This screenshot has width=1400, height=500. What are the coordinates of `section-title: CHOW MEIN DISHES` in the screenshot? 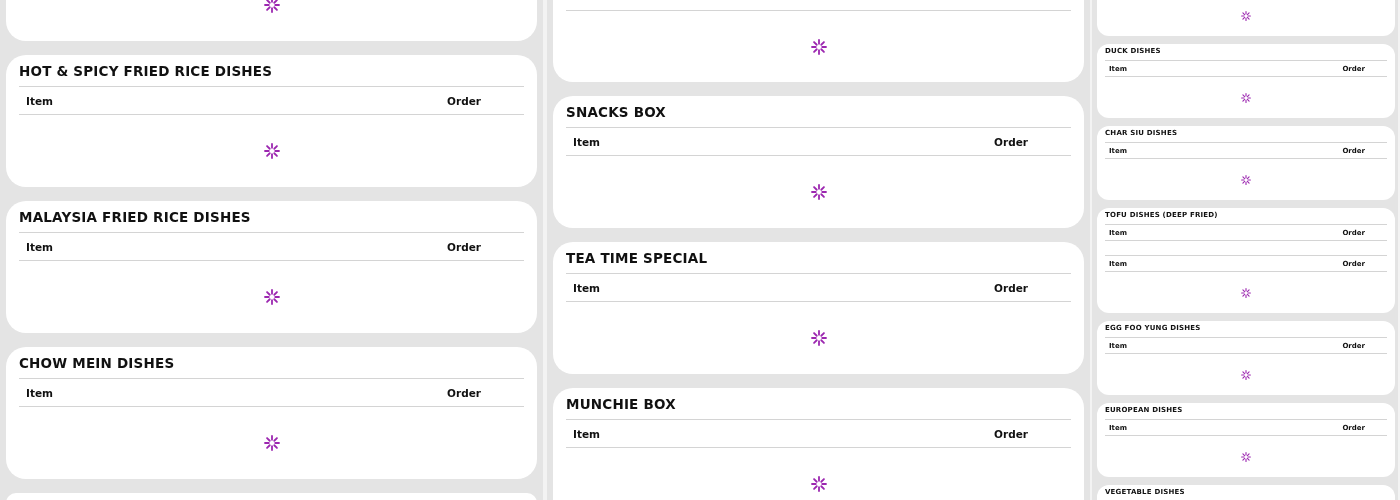 It's located at (271, 363).